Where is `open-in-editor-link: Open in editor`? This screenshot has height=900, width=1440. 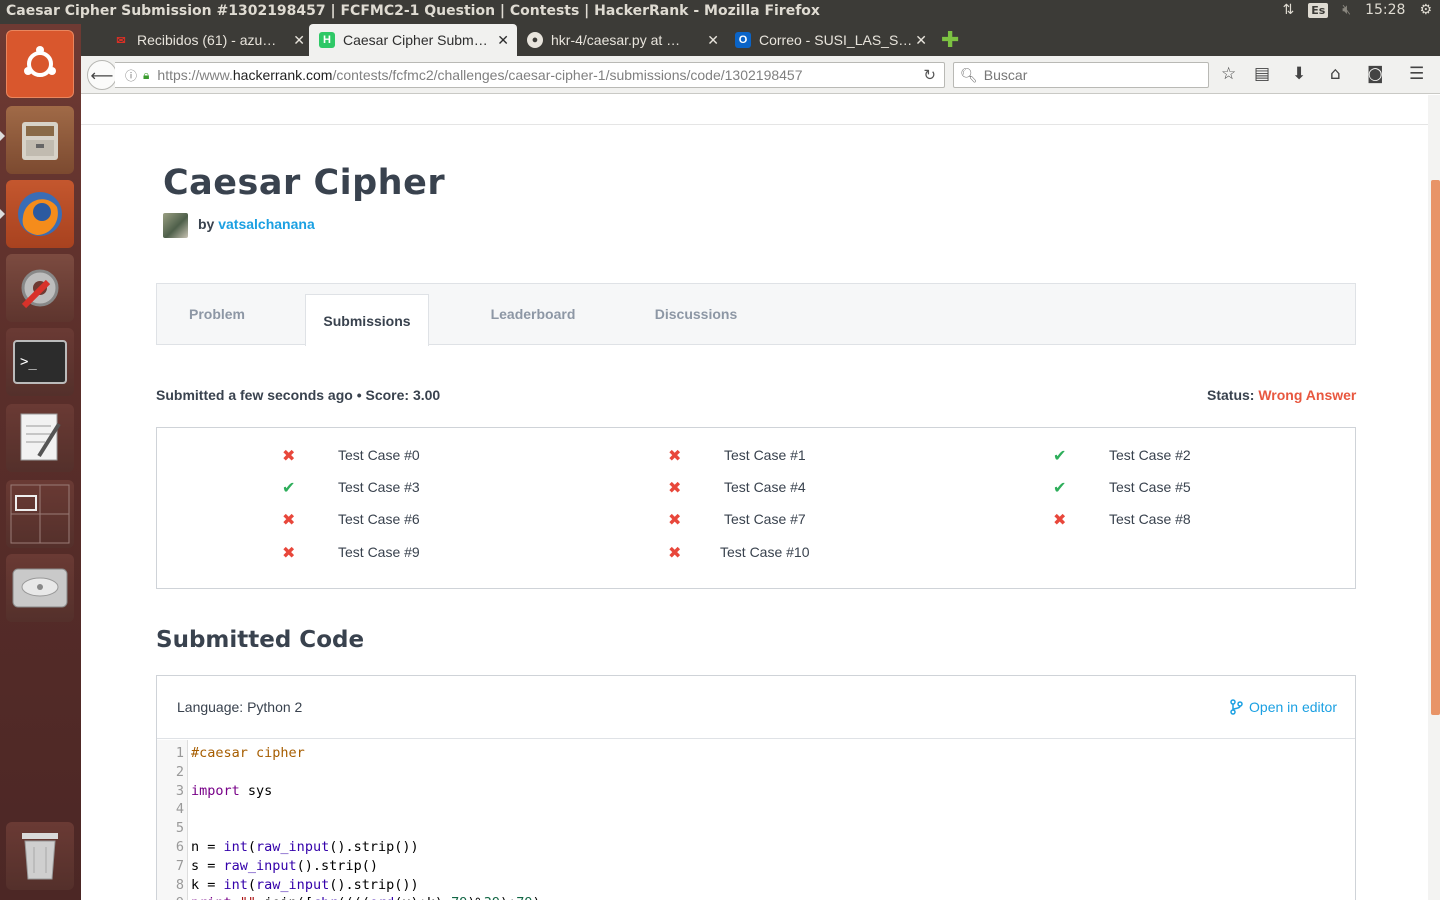
open-in-editor-link: Open in editor is located at coordinates (1283, 707).